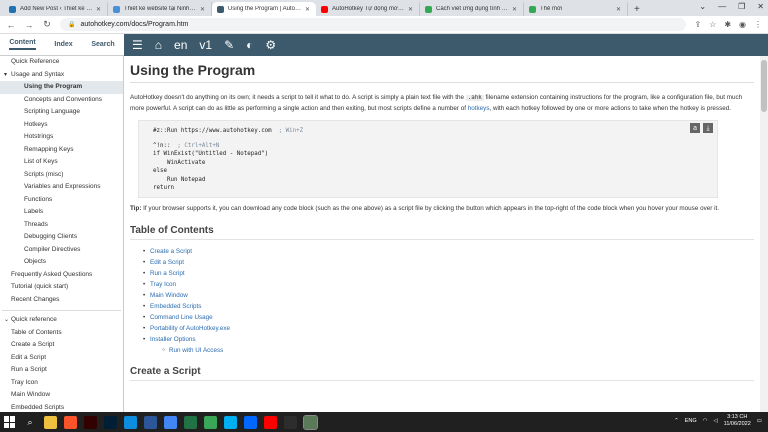  Describe the element at coordinates (270, 422) in the screenshot. I see `youtube-icon` at that location.